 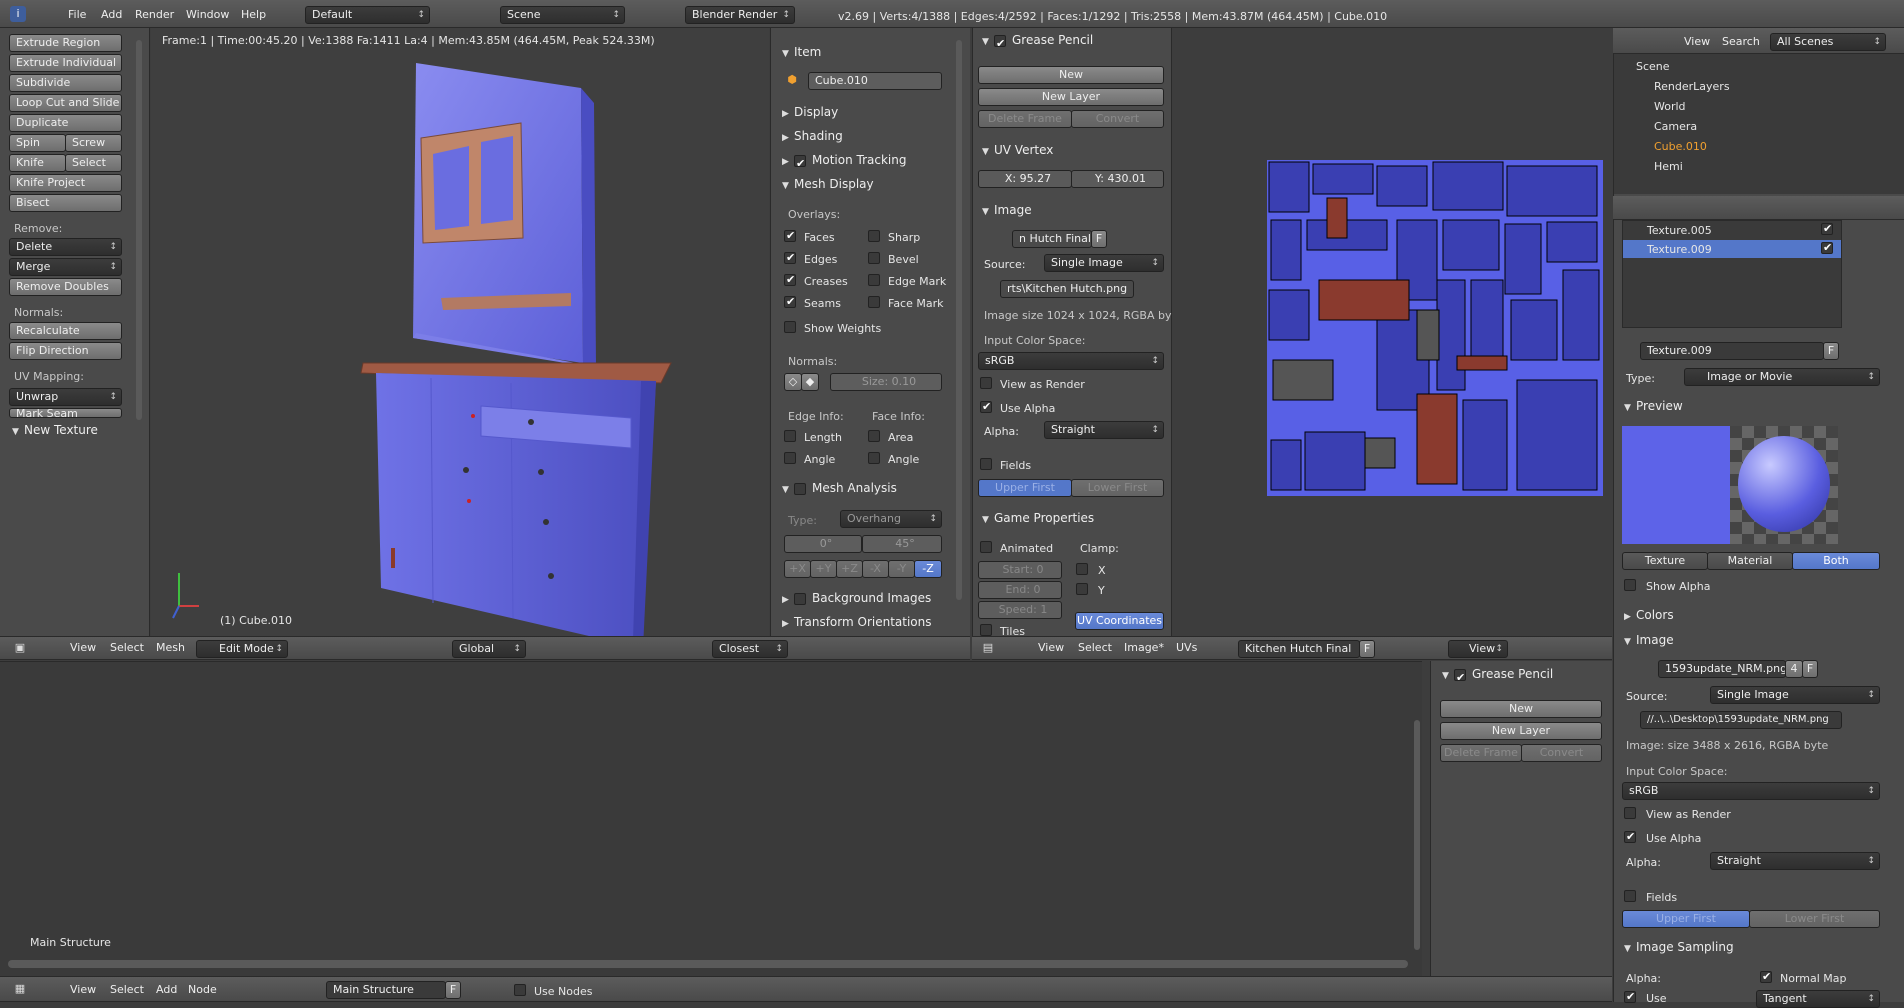 What do you see at coordinates (520, 990) in the screenshot?
I see `use-nodes-checkbox` at bounding box center [520, 990].